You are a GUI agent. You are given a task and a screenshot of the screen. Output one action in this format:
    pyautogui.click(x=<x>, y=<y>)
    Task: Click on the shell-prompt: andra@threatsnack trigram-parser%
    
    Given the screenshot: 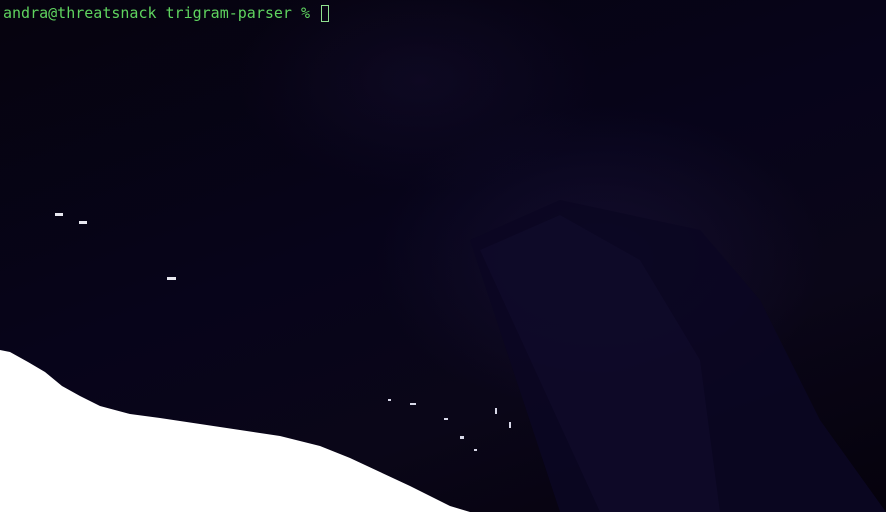 What is the action you would take?
    pyautogui.click(x=166, y=13)
    